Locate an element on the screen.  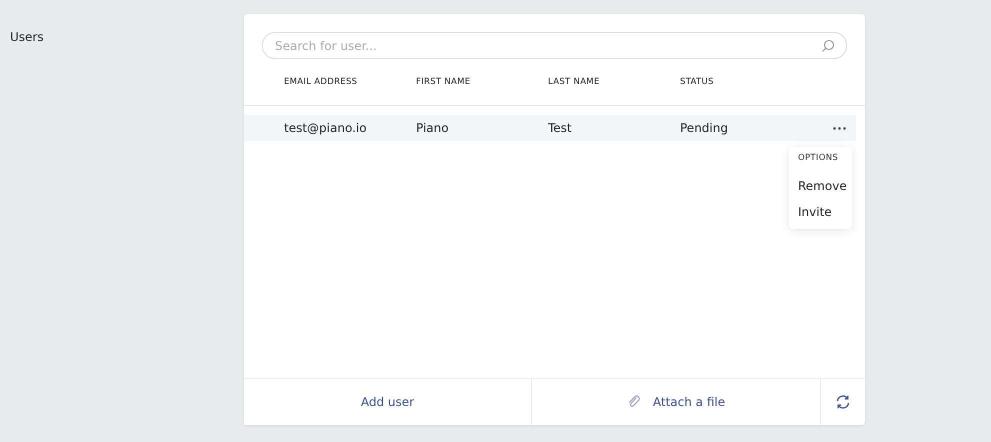
table-cell: Pending is located at coordinates (704, 128).